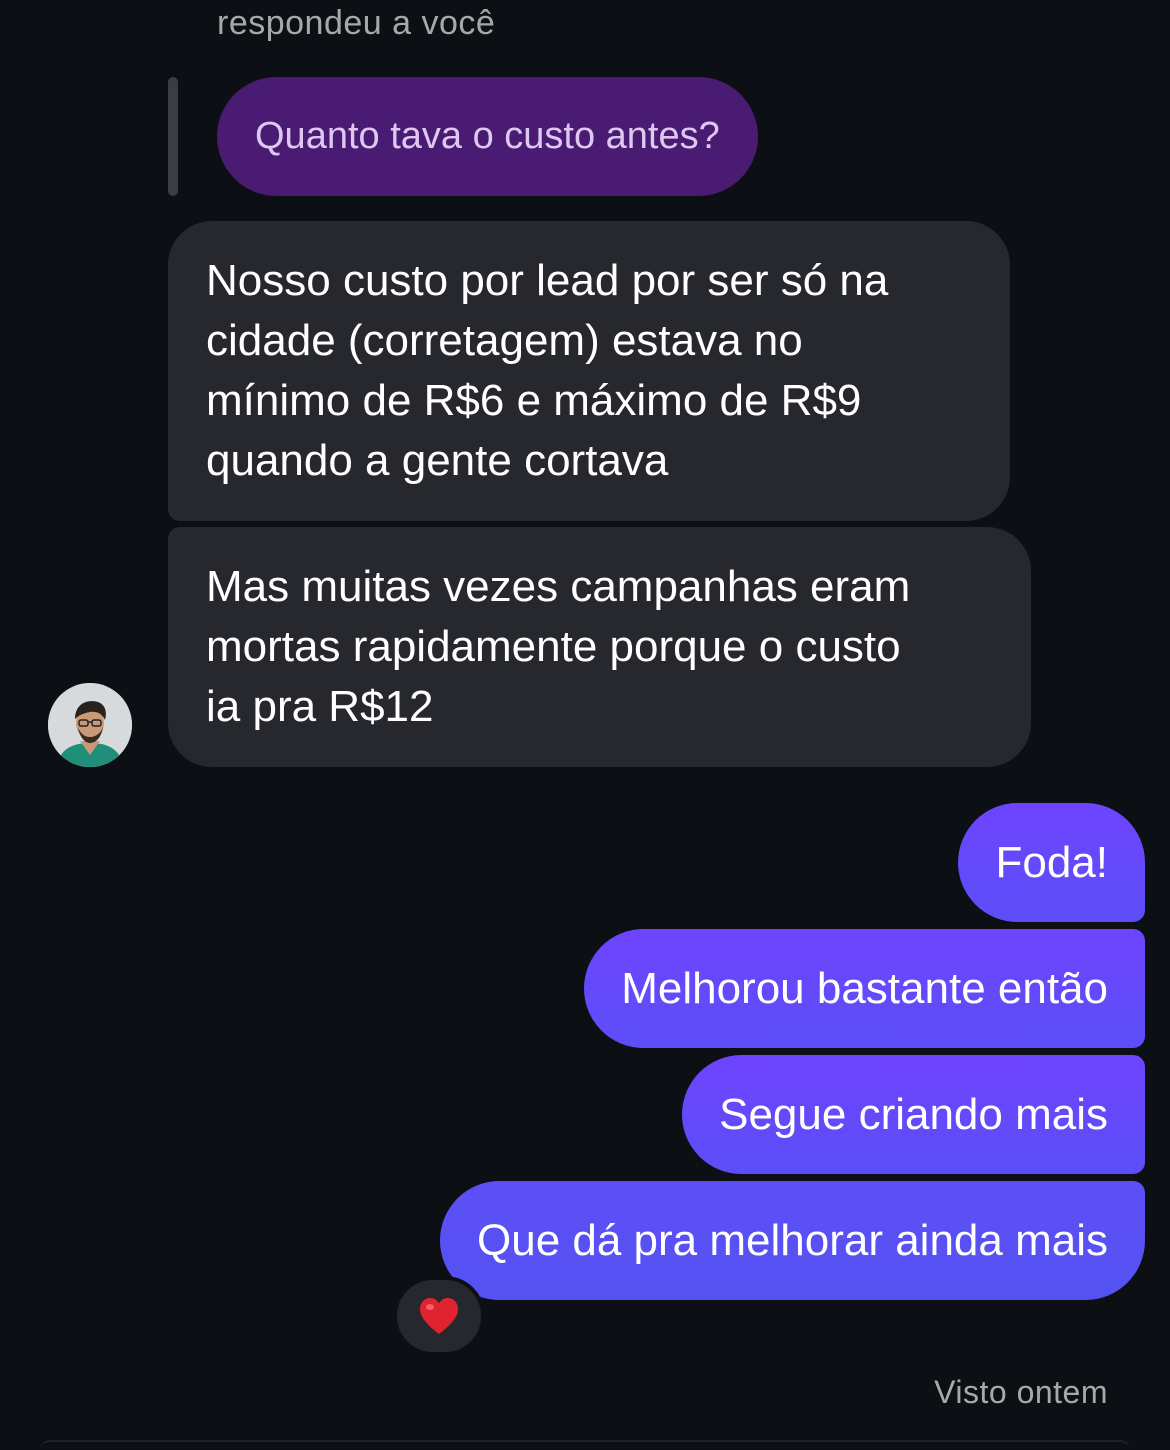 This screenshot has width=1170, height=1450. What do you see at coordinates (356, 23) in the screenshot?
I see `reply-context-label: respondeu a você` at bounding box center [356, 23].